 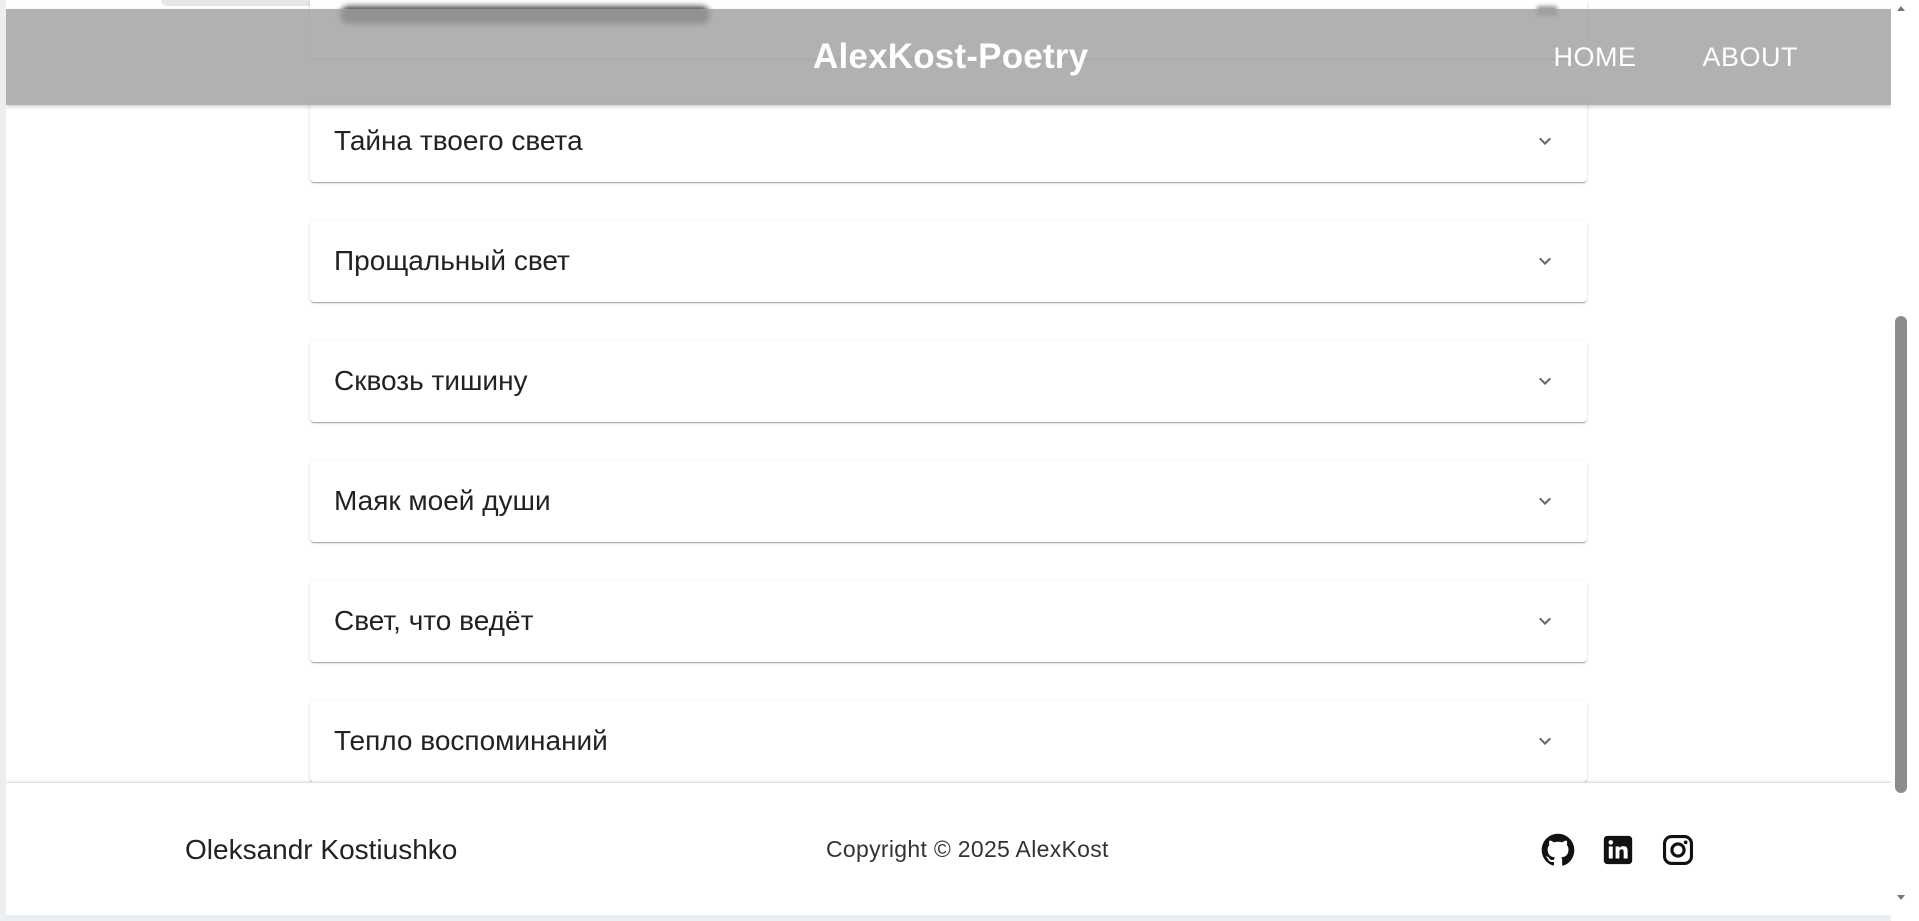 I want to click on poem-title: Прощальный свет, so click(x=452, y=260).